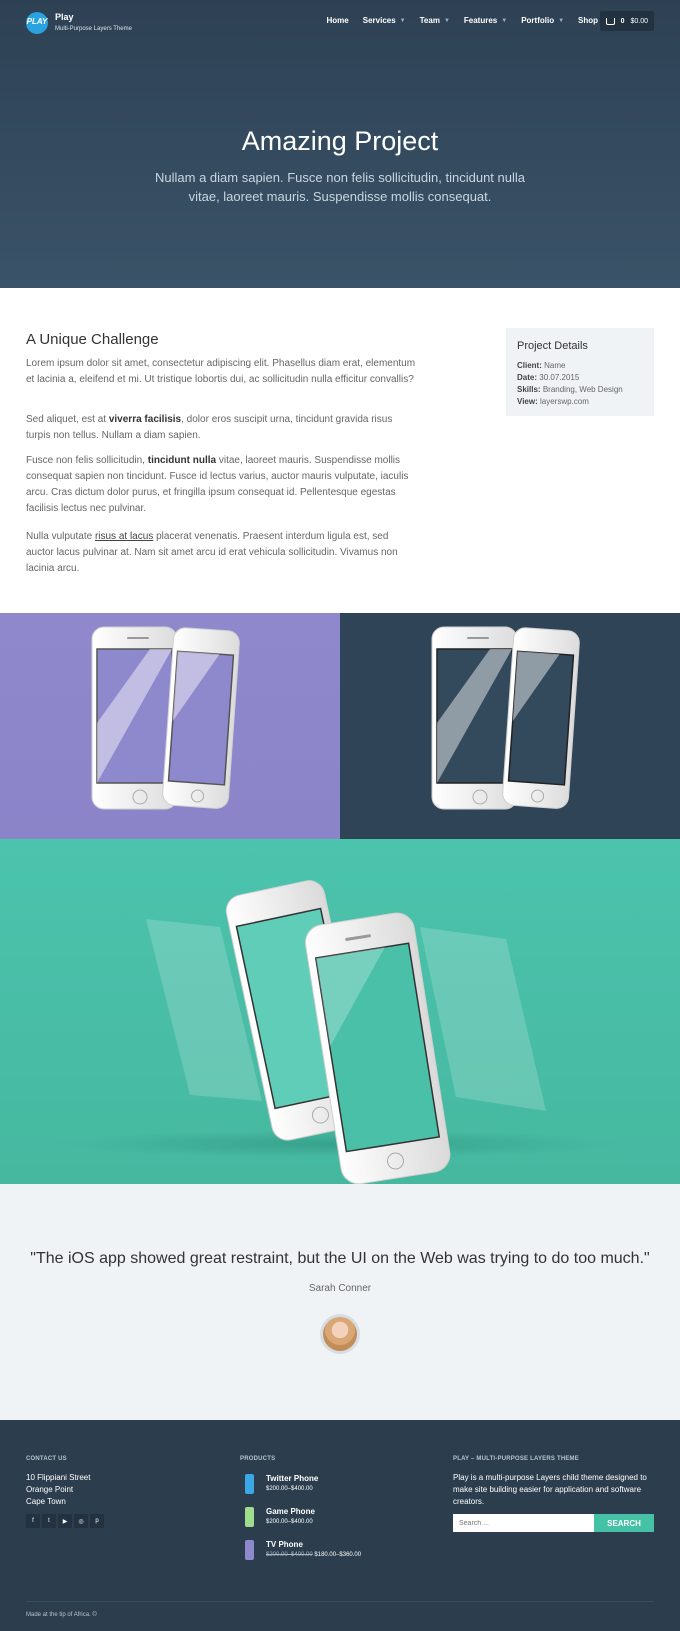  I want to click on dribbble-icon: ◎, so click(81, 1521).